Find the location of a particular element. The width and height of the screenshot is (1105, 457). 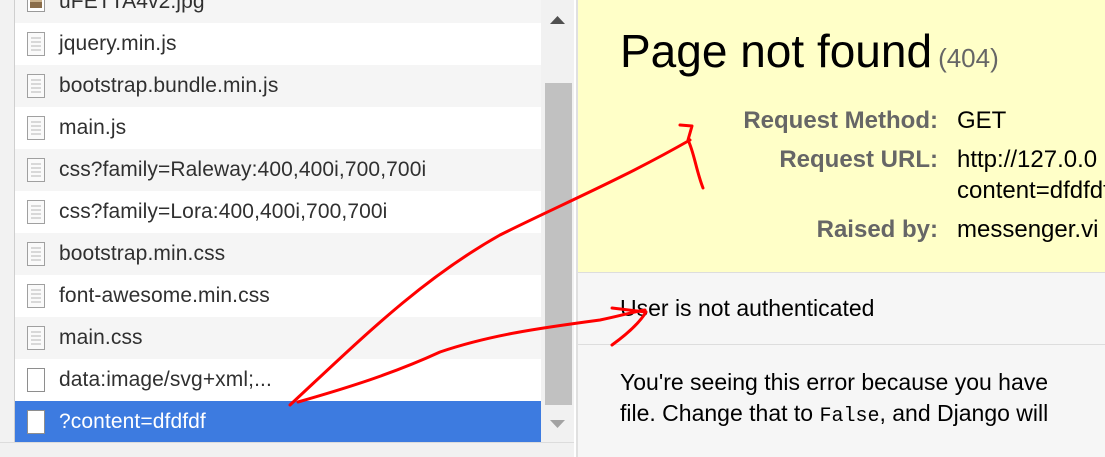

request-row: bootstrap.bundle.min.js is located at coordinates (278, 86).